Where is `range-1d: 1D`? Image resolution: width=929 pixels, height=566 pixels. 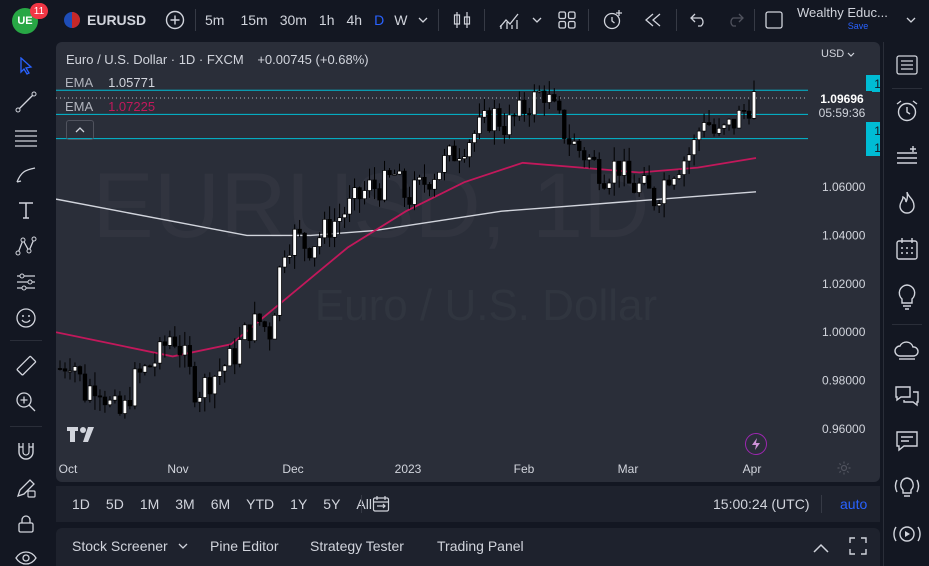 range-1d: 1D is located at coordinates (81, 504).